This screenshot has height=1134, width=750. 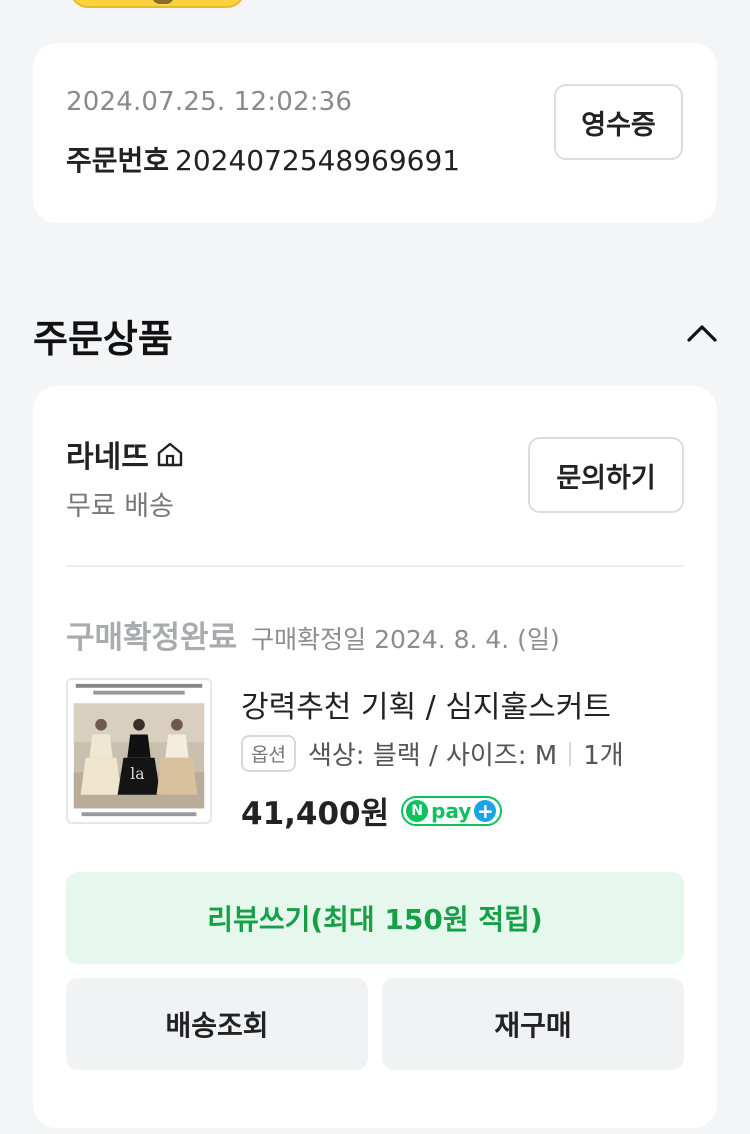 I want to click on rebuy-button: 재구매, so click(x=533, y=1024).